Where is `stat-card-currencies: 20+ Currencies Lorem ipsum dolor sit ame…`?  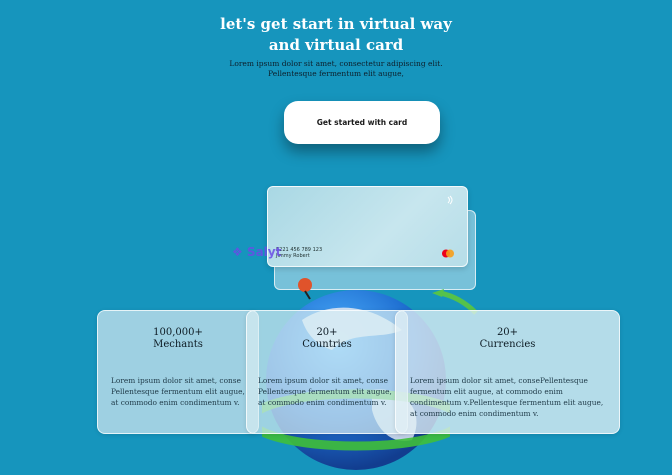
stat-card-currencies: 20+ Currencies Lorem ipsum dolor sit ame… is located at coordinates (507, 372).